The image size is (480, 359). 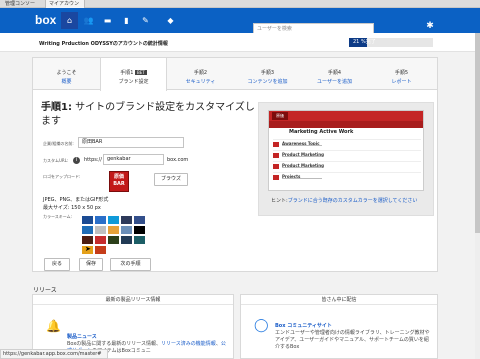 I want to click on custom-url-input: genkabar, so click(x=133, y=159).